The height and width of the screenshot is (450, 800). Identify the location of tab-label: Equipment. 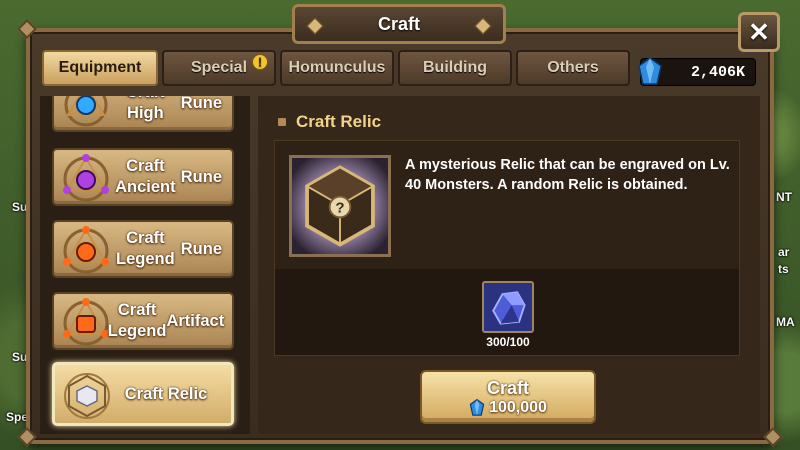
(100, 67).